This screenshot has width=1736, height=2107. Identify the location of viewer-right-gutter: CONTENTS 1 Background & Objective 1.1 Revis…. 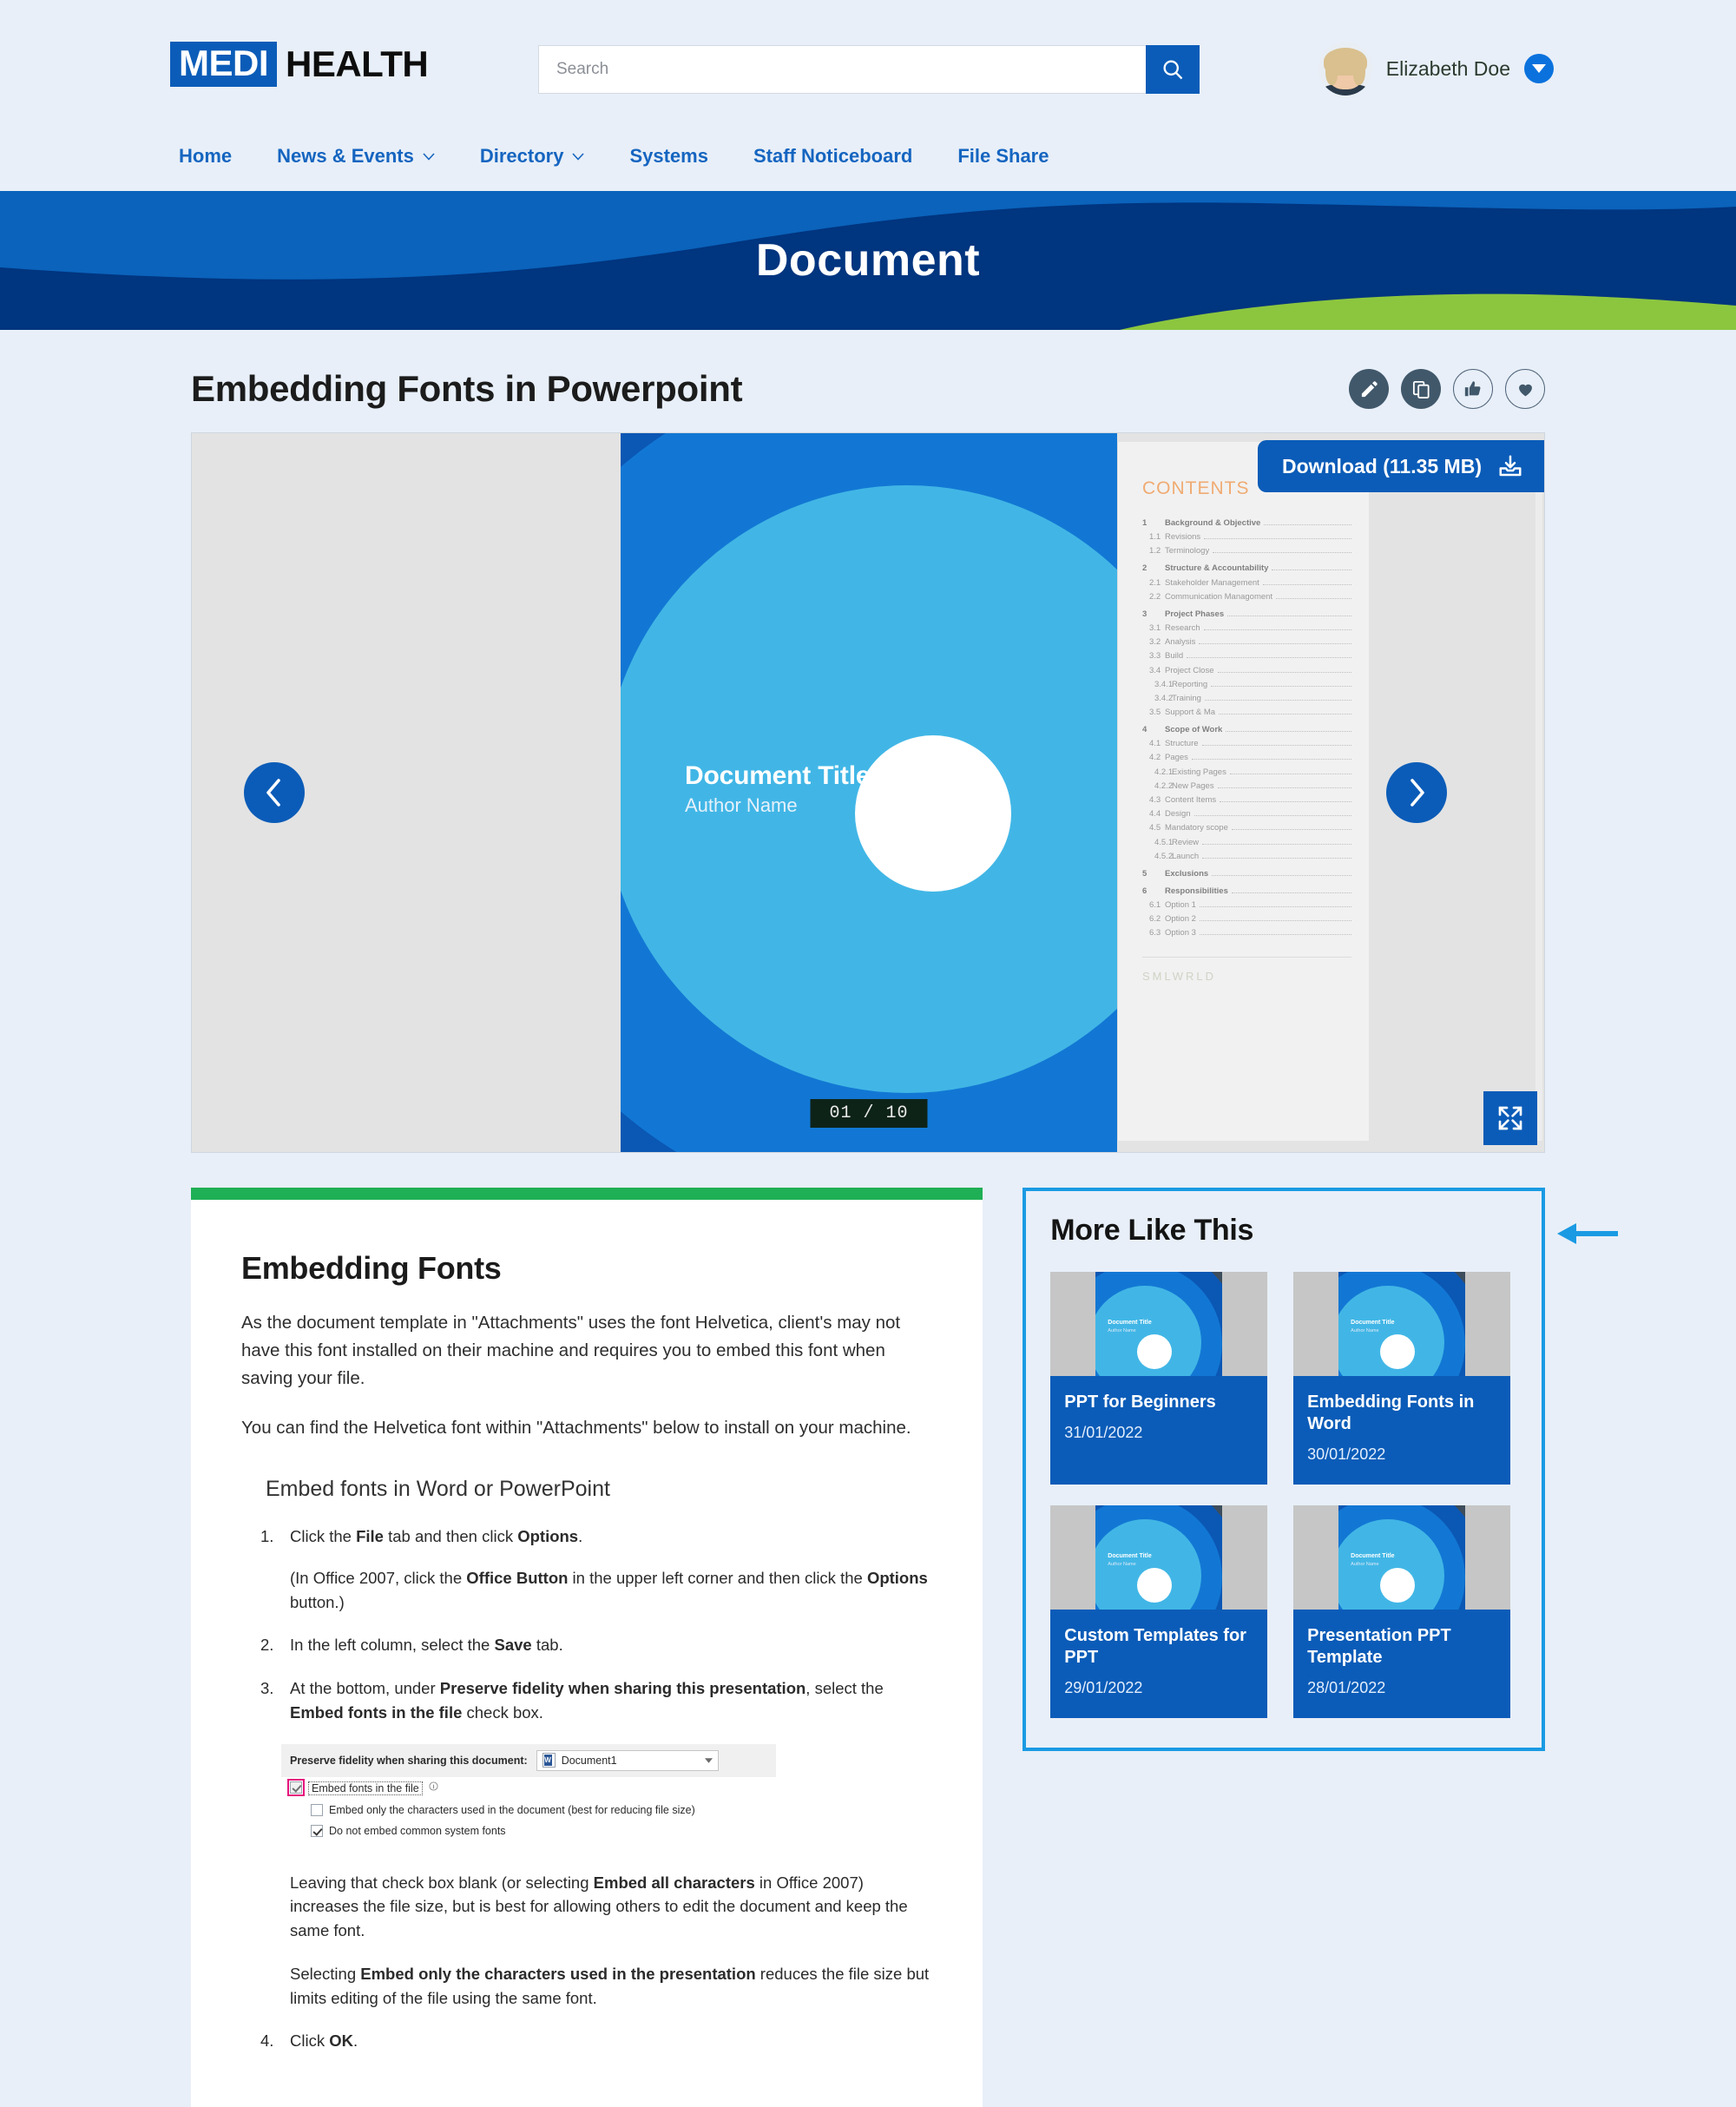
(1330, 792).